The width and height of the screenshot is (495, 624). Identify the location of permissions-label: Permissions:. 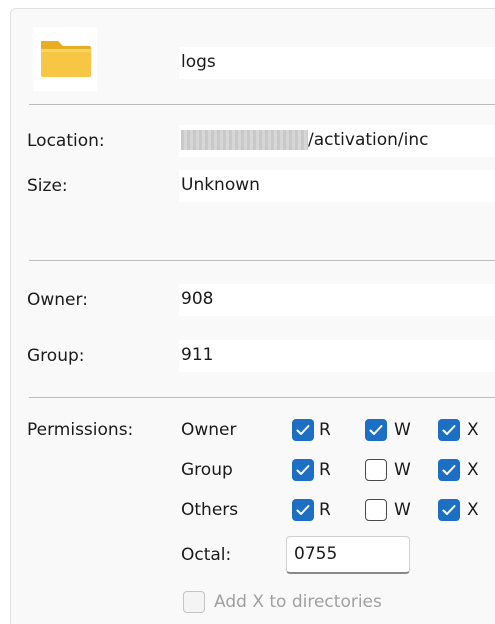
(80, 430).